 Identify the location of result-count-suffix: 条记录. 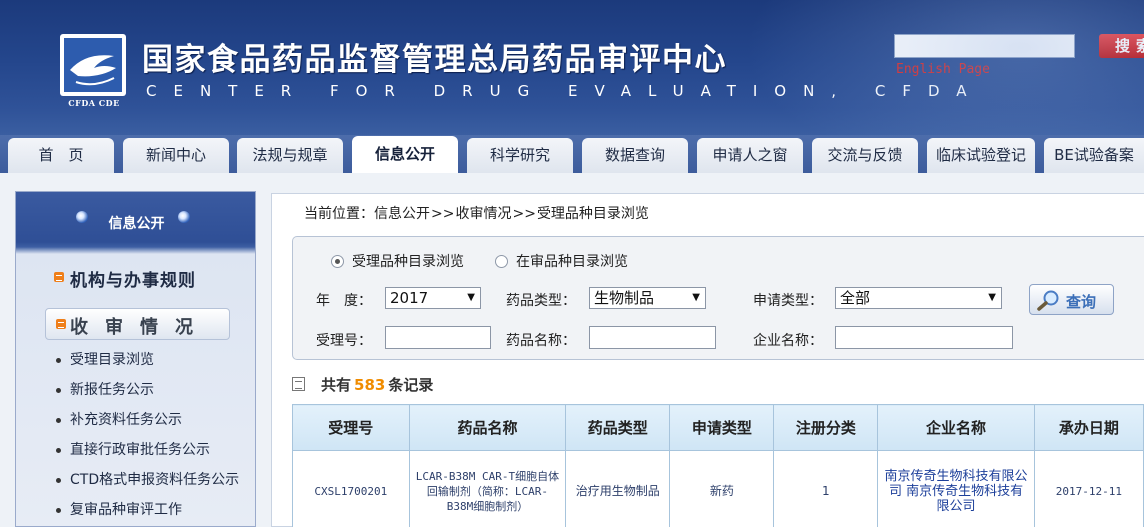
(411, 385).